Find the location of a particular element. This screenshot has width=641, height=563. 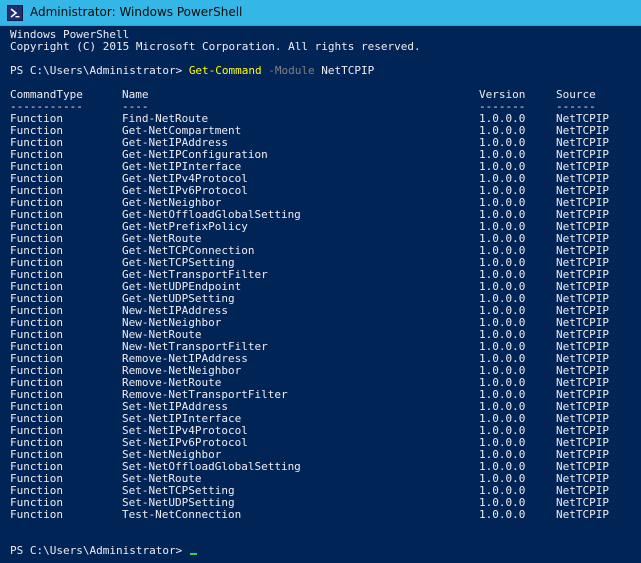

window-title: Administrator: Windows PowerShell is located at coordinates (136, 12).